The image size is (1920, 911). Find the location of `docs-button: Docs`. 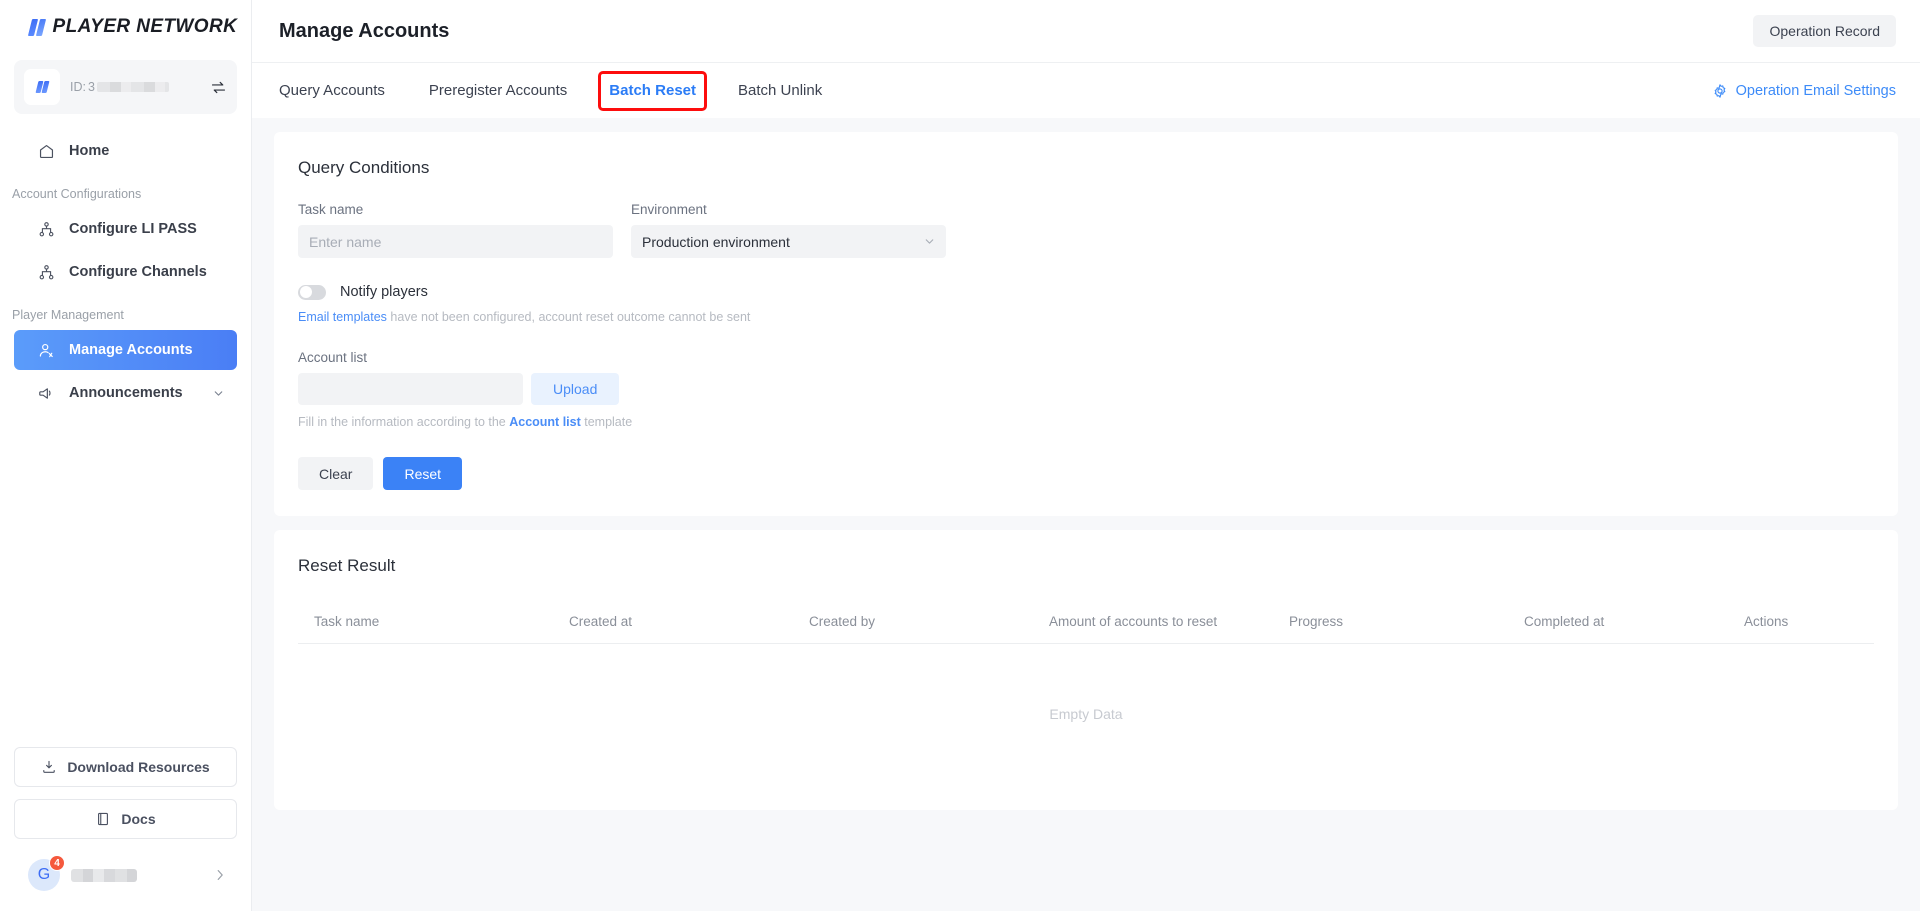

docs-button: Docs is located at coordinates (125, 819).